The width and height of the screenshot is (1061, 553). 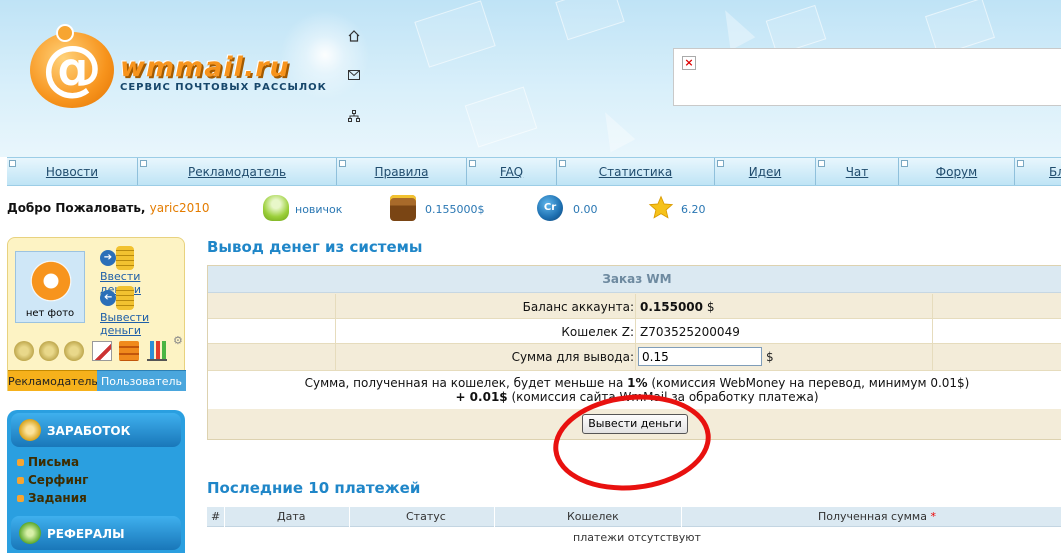 What do you see at coordinates (141, 380) in the screenshot?
I see `tab-user: Пользователь` at bounding box center [141, 380].